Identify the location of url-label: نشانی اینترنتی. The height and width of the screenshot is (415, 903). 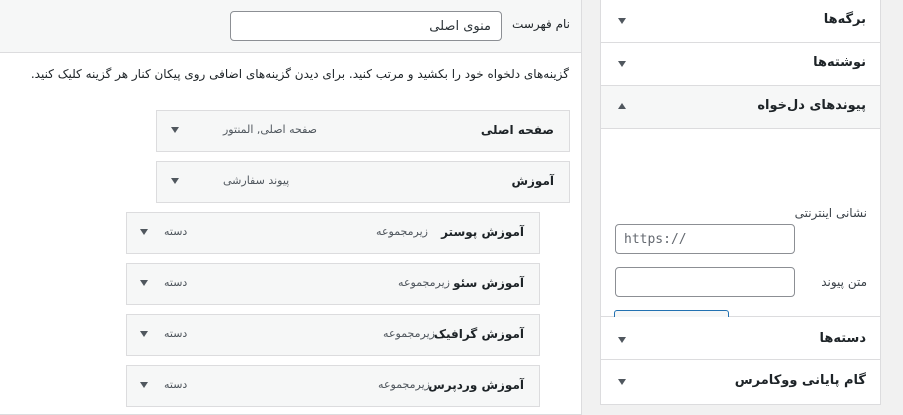
(830, 213).